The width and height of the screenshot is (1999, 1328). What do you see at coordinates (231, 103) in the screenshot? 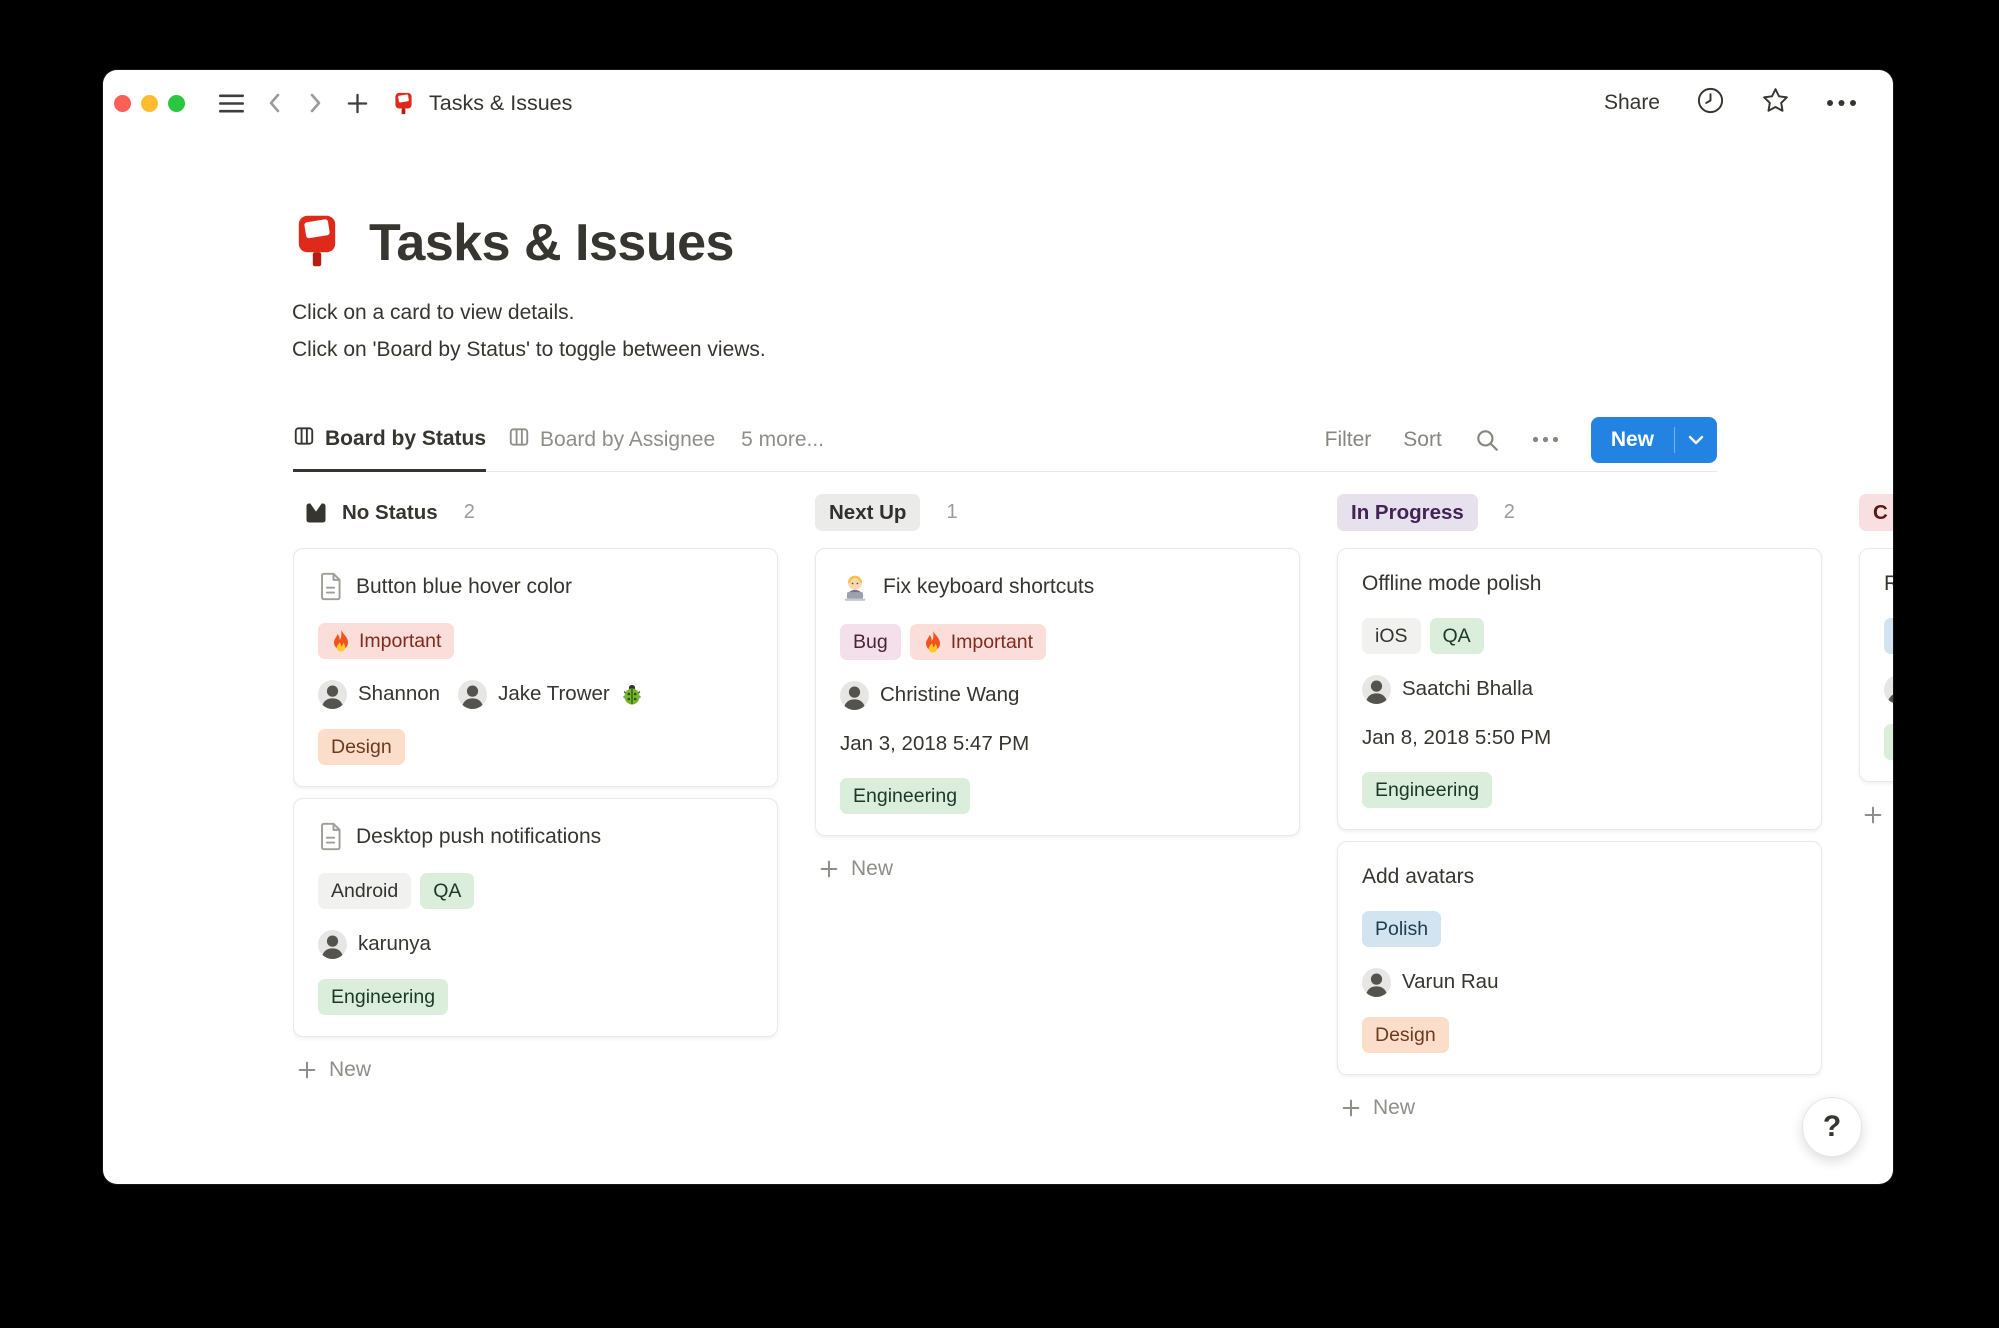
I see `sidebar-menu-icon` at bounding box center [231, 103].